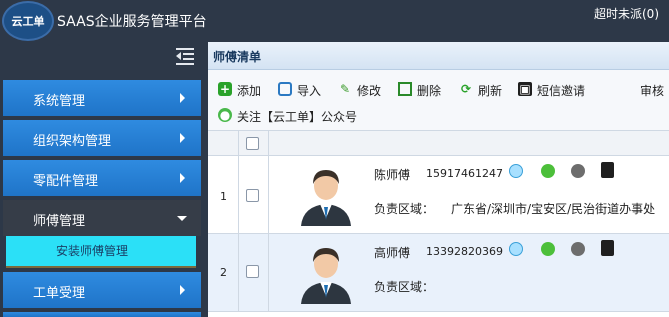  Describe the element at coordinates (252, 143) in the screenshot. I see `select-all-checkbox` at that location.